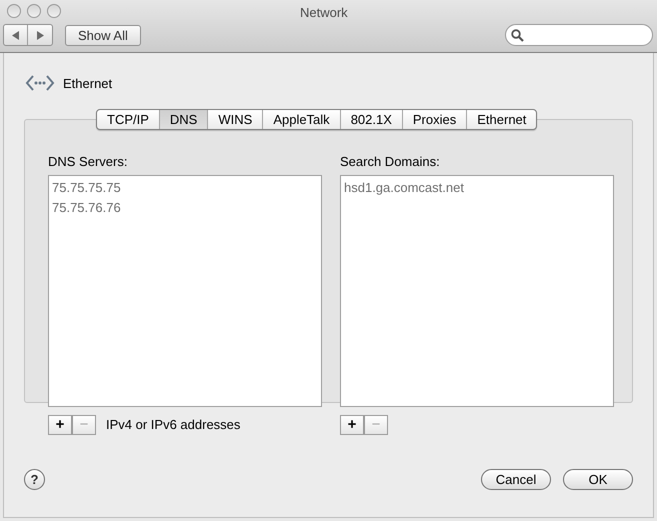 Image resolution: width=657 pixels, height=521 pixels. What do you see at coordinates (517, 35) in the screenshot?
I see `search-icon` at bounding box center [517, 35].